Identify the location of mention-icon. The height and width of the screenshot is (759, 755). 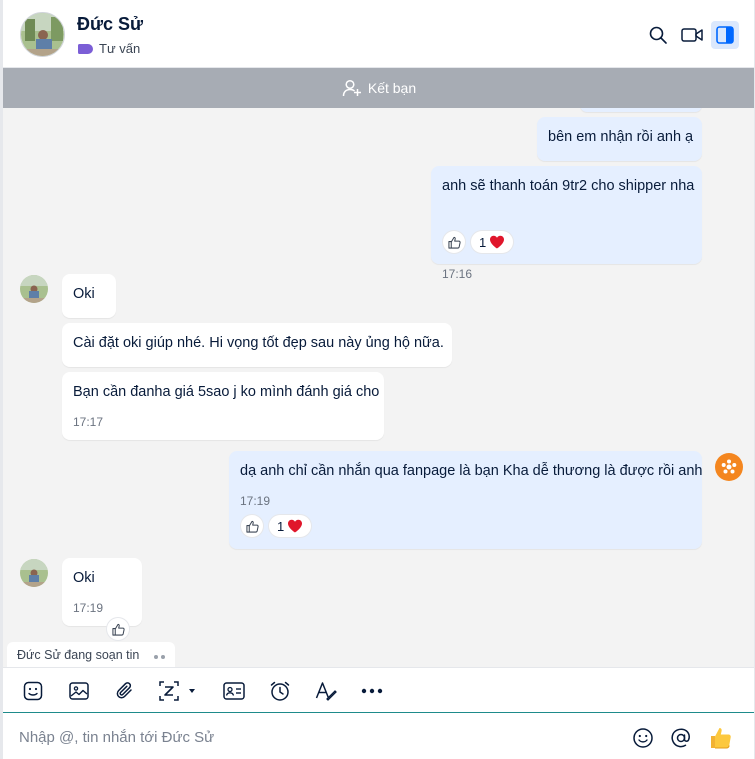
(681, 738).